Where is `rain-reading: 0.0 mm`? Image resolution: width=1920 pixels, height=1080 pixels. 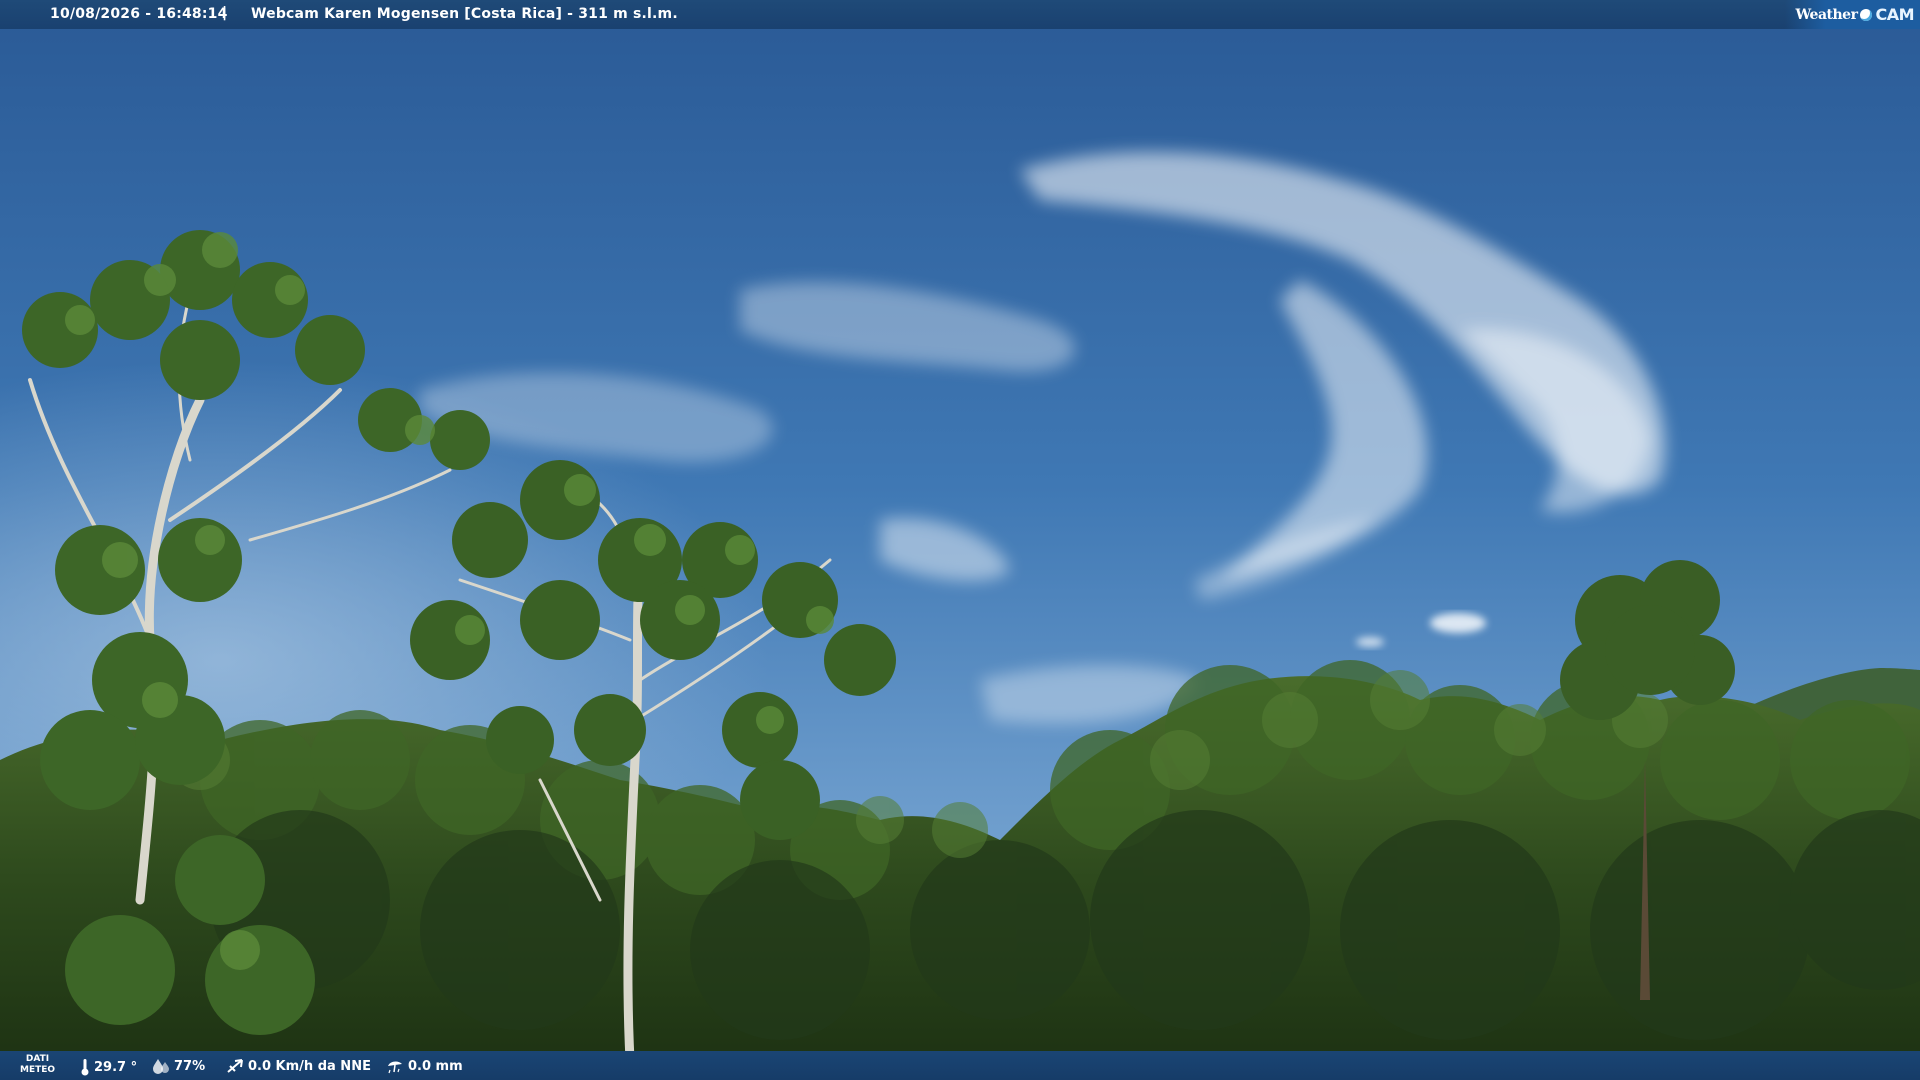 rain-reading: 0.0 mm is located at coordinates (424, 1066).